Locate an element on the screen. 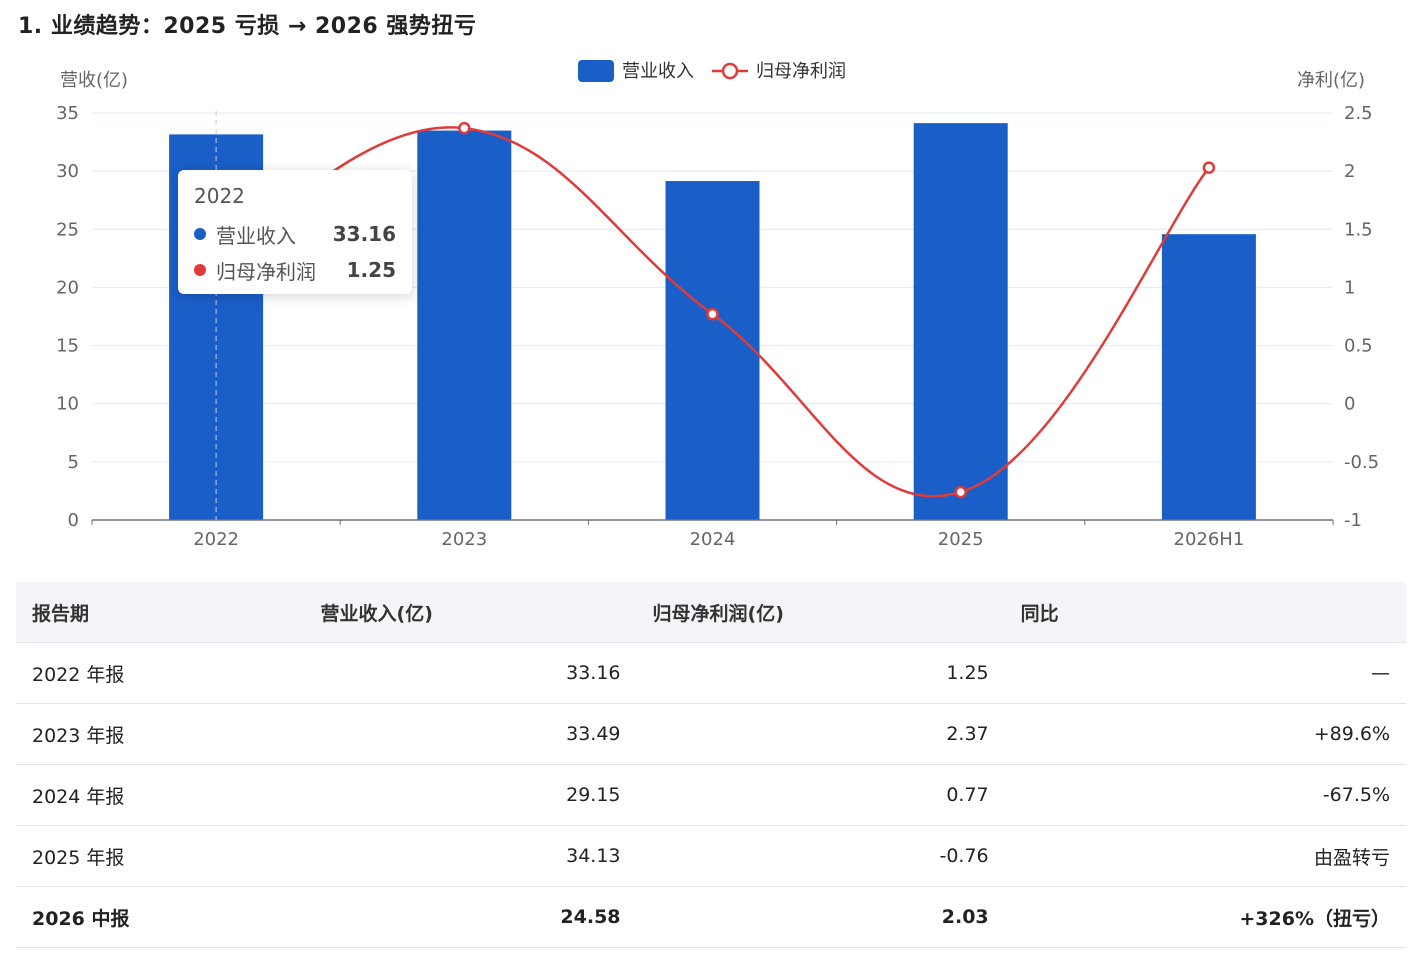  table-row: 2024 年报 29.15 0.77 -67.5% is located at coordinates (711, 795).